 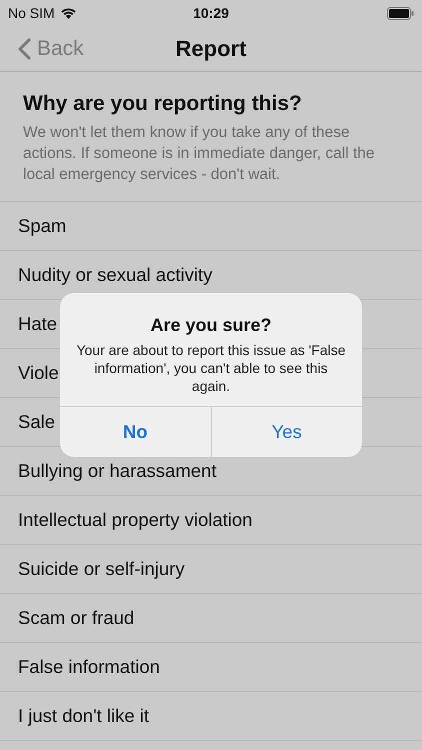 What do you see at coordinates (286, 432) in the screenshot?
I see `alert-button: Yes` at bounding box center [286, 432].